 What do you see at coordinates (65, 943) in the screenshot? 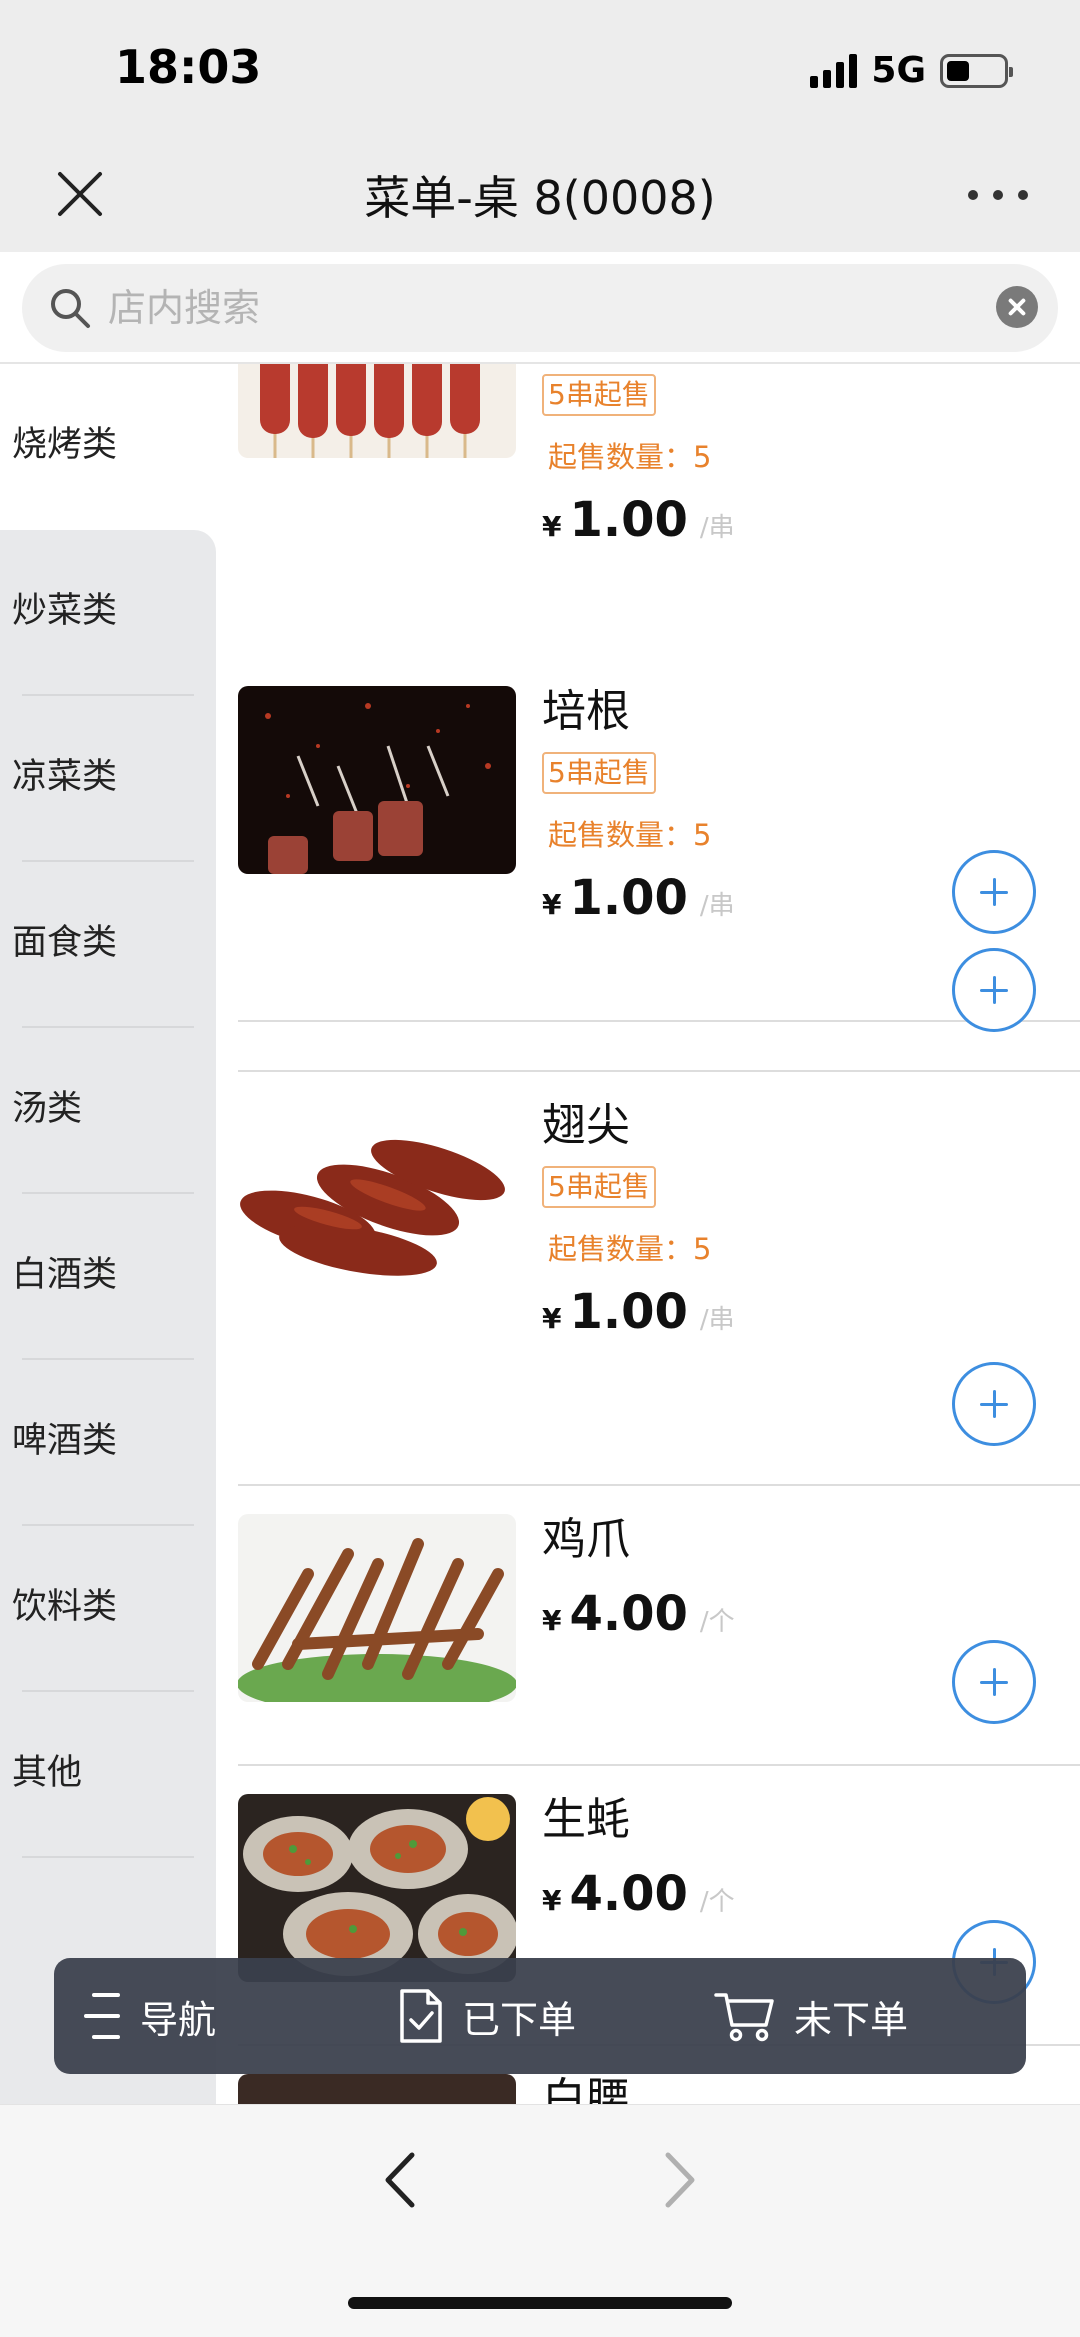
I see `category-label: 面食类` at bounding box center [65, 943].